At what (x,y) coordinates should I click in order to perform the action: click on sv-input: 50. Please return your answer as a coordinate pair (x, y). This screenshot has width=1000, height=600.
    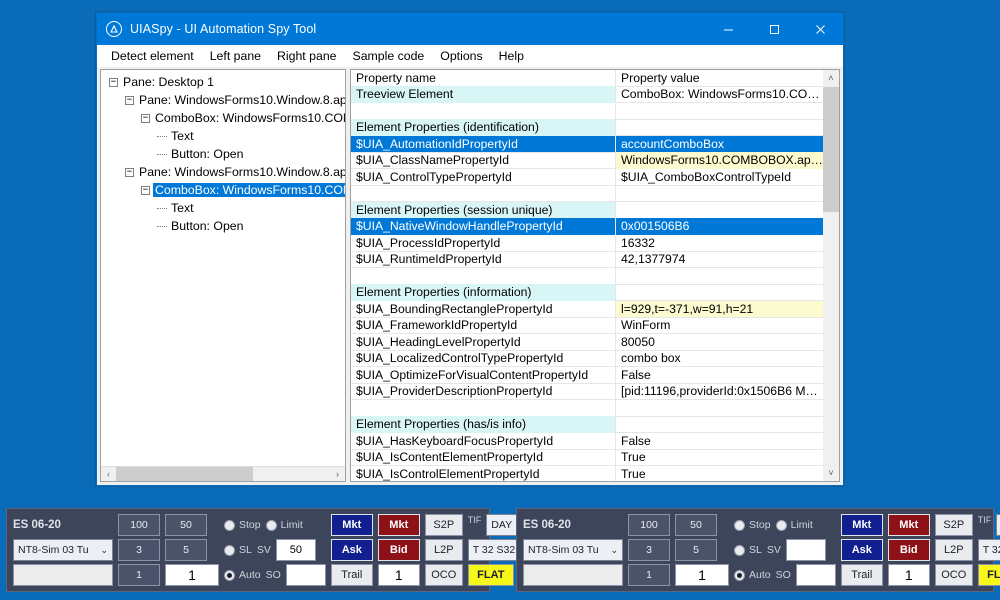
    Looking at the image, I should click on (295, 550).